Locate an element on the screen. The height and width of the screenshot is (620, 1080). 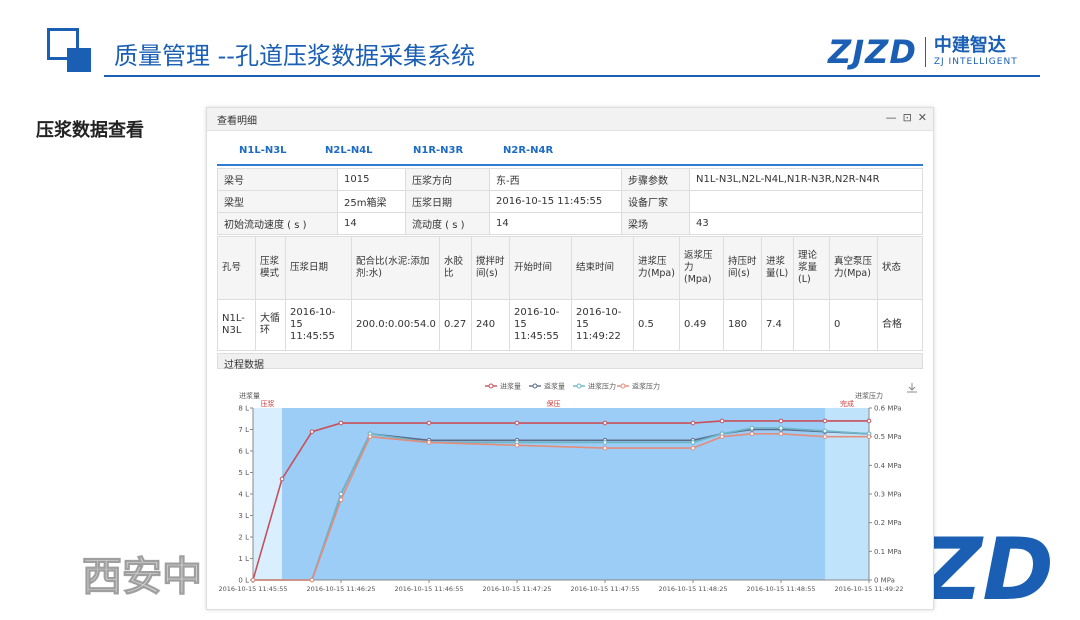
beam-no-label: 梁号 is located at coordinates (277, 179).